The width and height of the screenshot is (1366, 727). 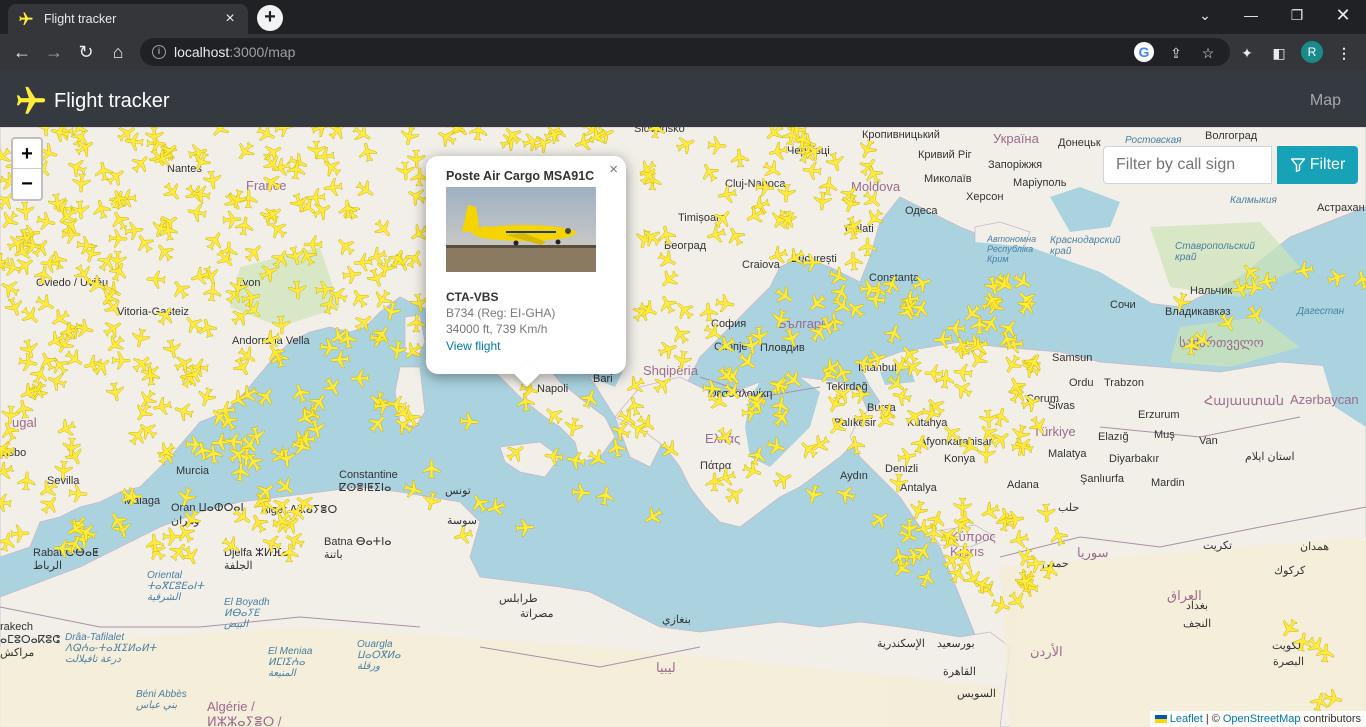 What do you see at coordinates (270, 18) in the screenshot?
I see `new-tab-button: +` at bounding box center [270, 18].